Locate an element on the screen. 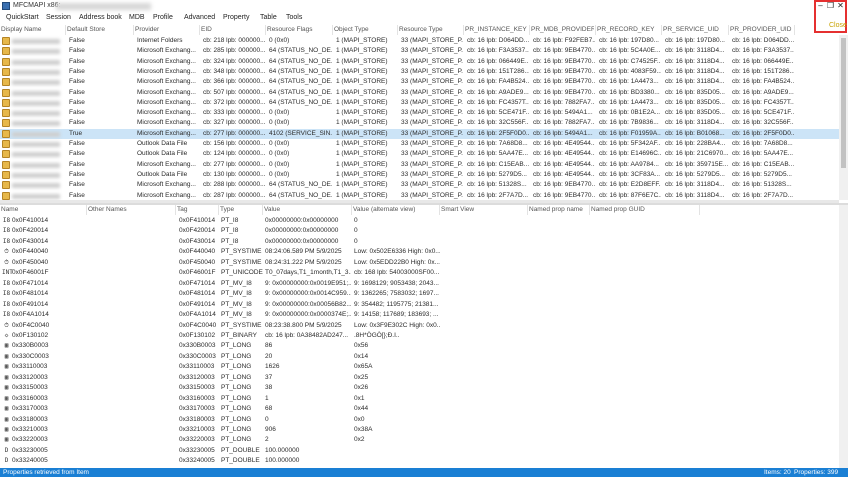  stores-column-header: PR_PROVIDER_UID is located at coordinates (761, 30).